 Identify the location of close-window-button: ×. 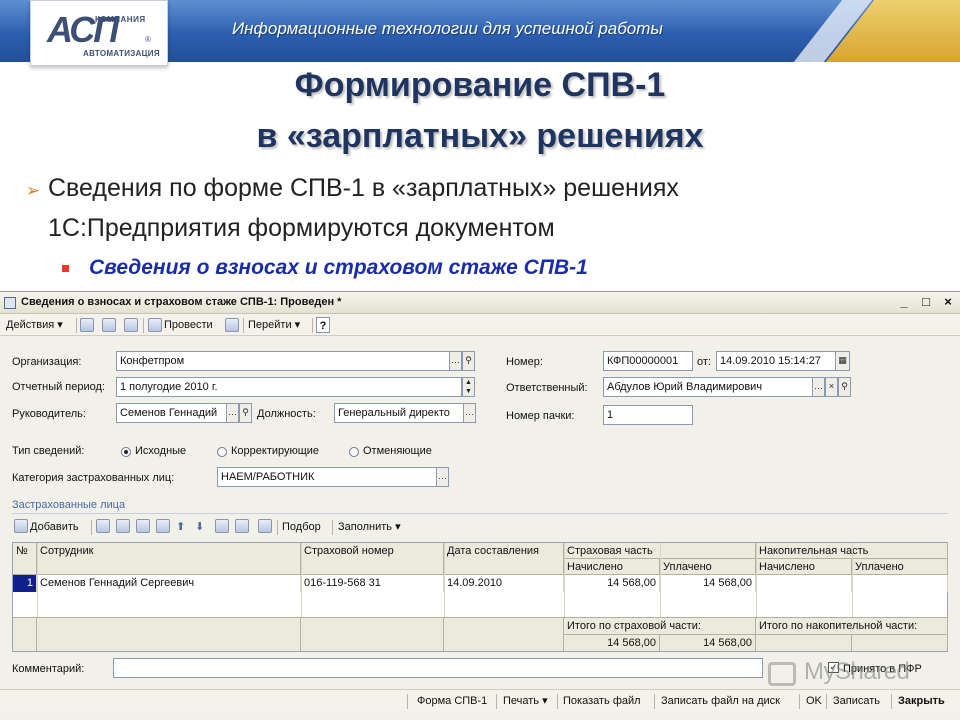
(948, 302).